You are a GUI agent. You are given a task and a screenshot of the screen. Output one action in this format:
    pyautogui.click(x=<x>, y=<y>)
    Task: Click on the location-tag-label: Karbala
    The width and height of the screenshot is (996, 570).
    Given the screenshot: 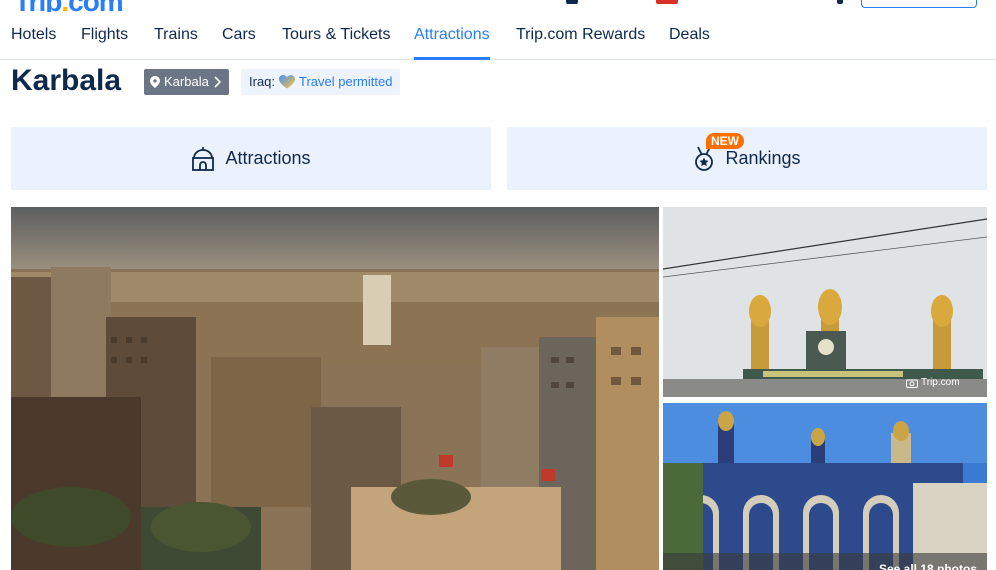 What is the action you would take?
    pyautogui.click(x=186, y=81)
    